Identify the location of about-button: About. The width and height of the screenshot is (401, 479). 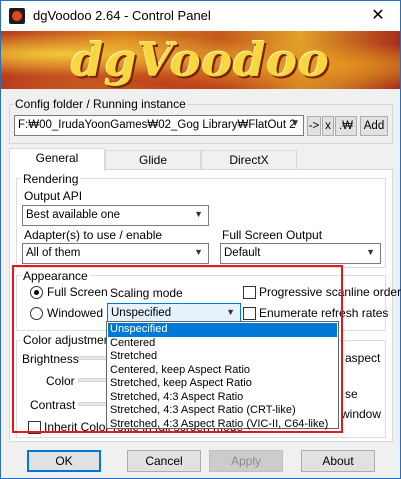
(338, 461).